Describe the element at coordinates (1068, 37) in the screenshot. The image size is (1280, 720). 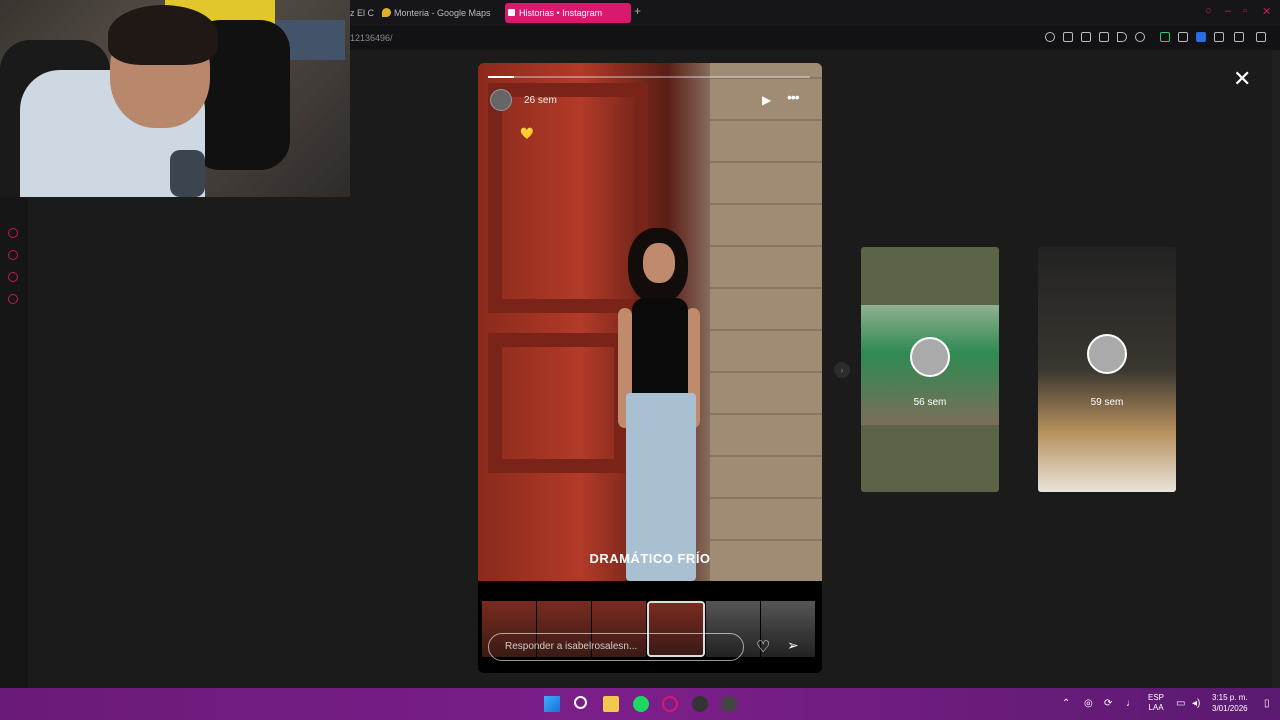
I see `bookmark-icon` at that location.